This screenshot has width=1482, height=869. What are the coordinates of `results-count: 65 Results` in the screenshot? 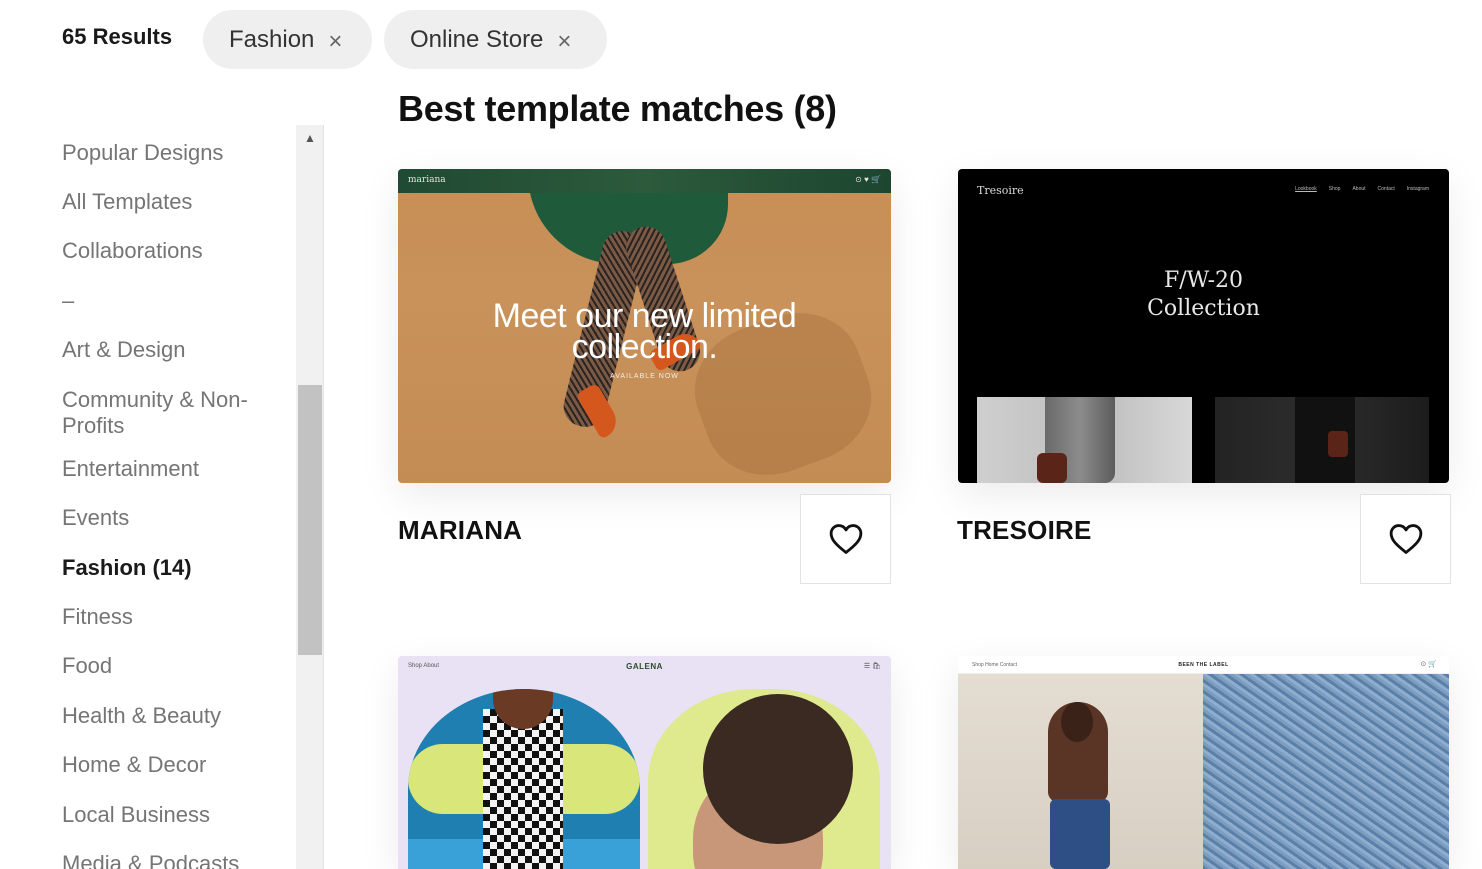 It's located at (117, 36).